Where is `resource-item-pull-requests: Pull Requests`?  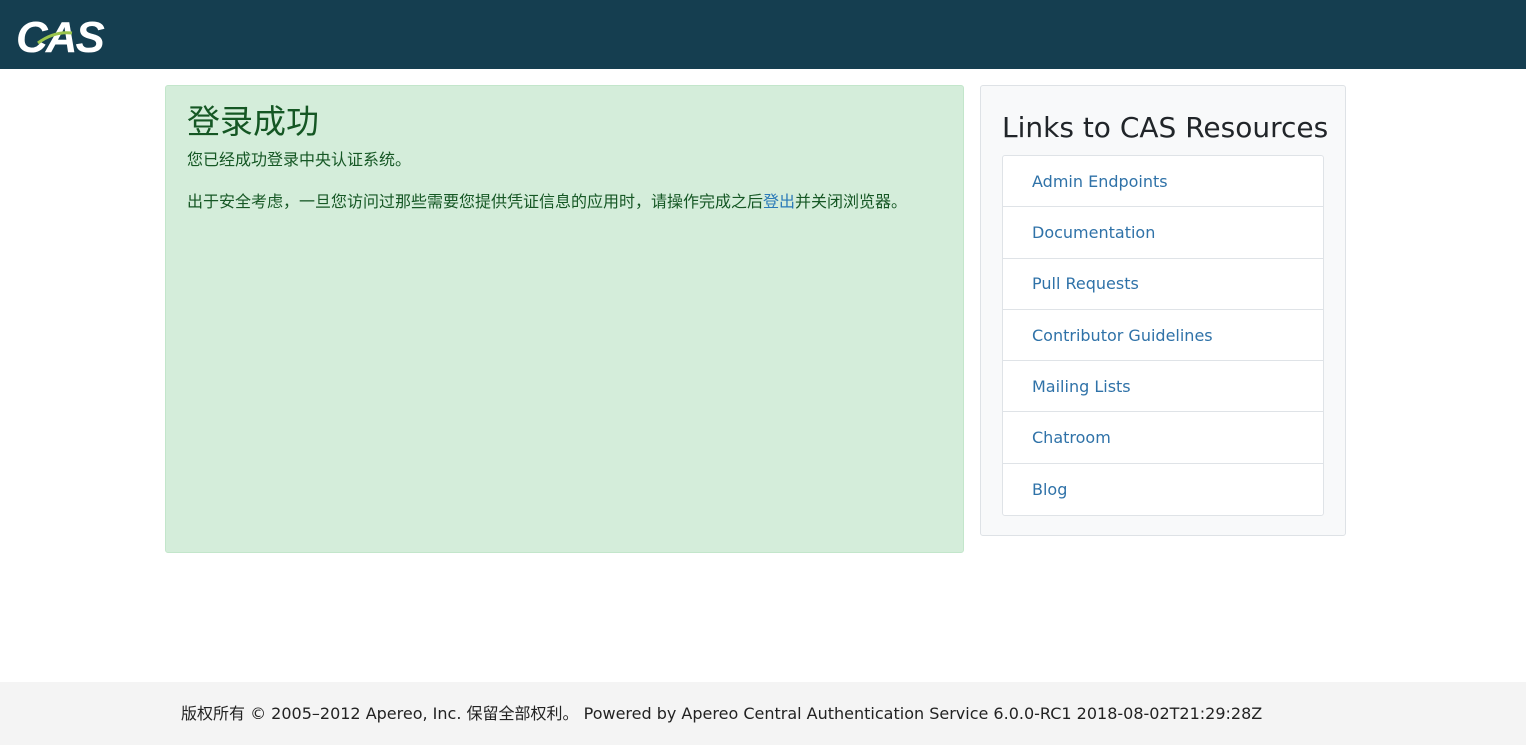 resource-item-pull-requests: Pull Requests is located at coordinates (1163, 284).